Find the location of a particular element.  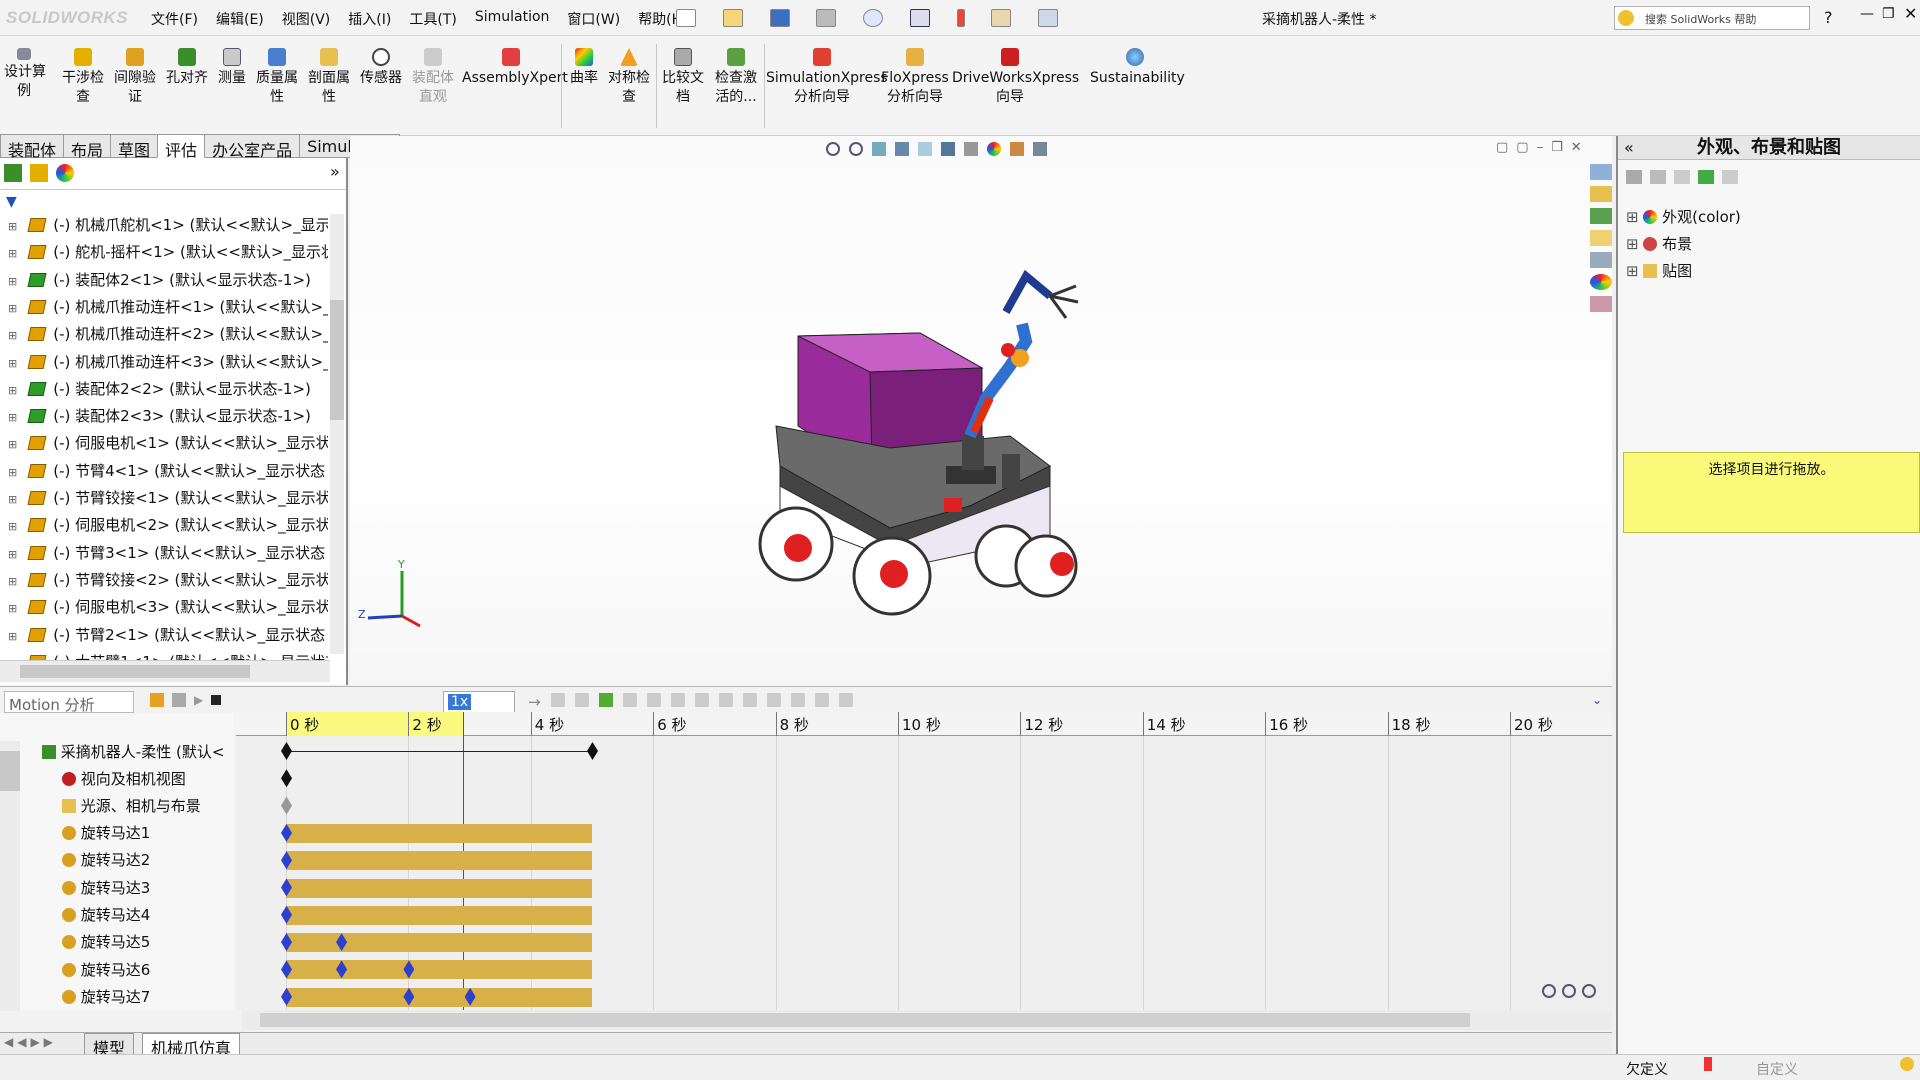

decal-item: ⊞ 贴图 is located at coordinates (1683, 271).